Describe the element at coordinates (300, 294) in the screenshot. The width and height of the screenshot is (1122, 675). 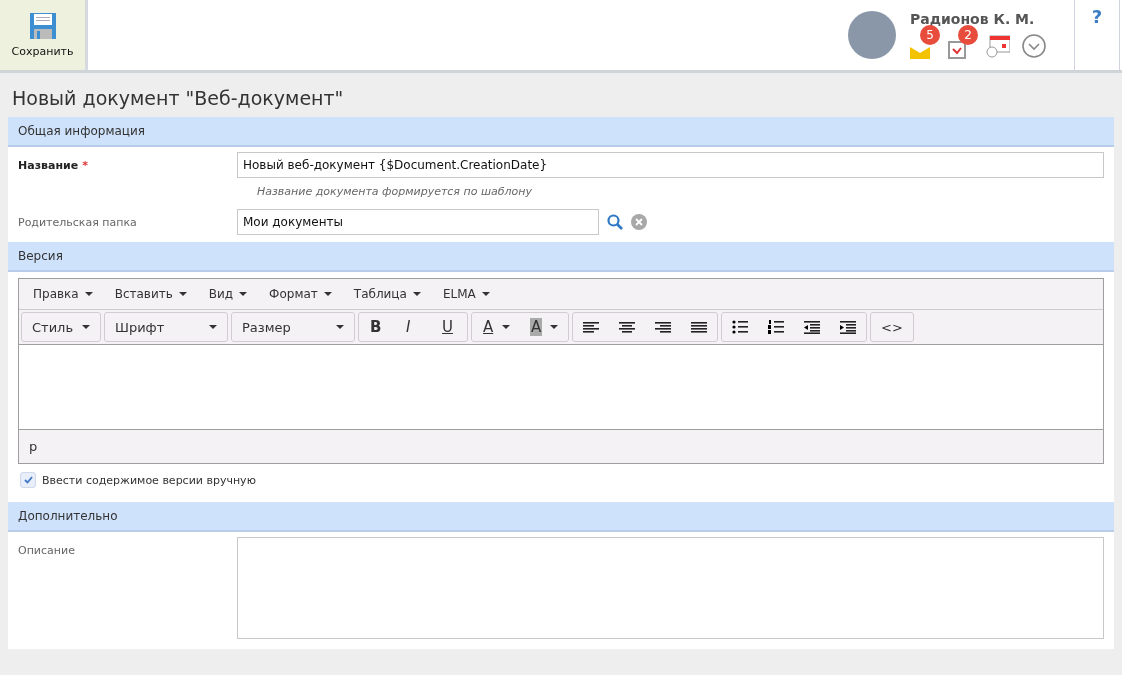
I see `menu-item: Формат` at that location.